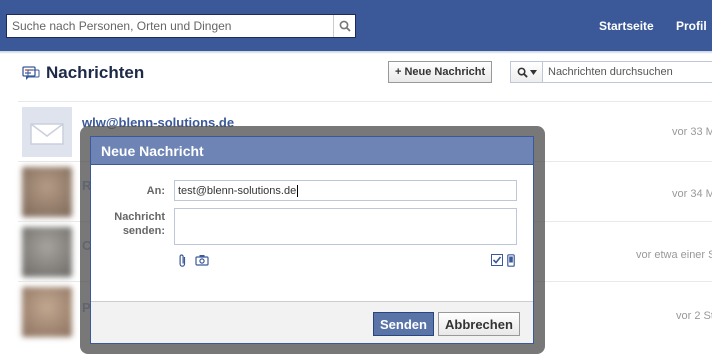 This screenshot has width=712, height=359. I want to click on page-title: Nachrichten, so click(83, 73).